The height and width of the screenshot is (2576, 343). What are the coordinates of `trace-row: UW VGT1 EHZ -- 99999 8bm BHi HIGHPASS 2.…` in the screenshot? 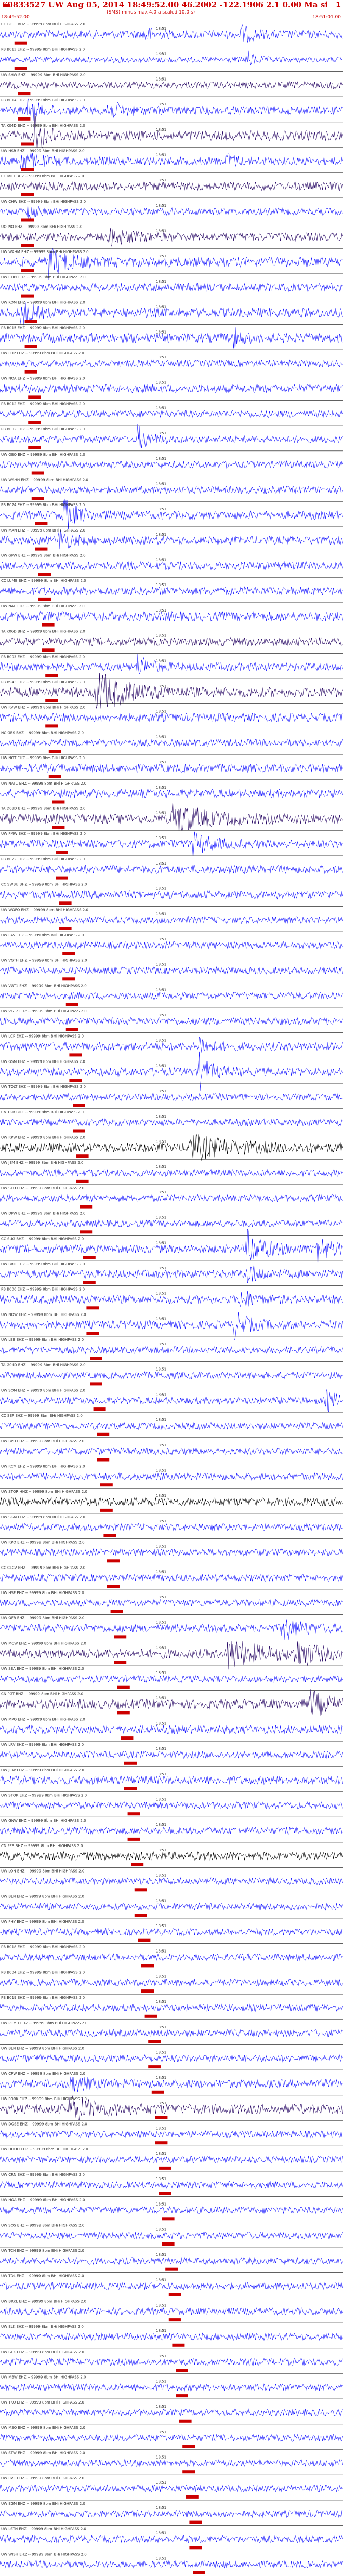 It's located at (171, 994).